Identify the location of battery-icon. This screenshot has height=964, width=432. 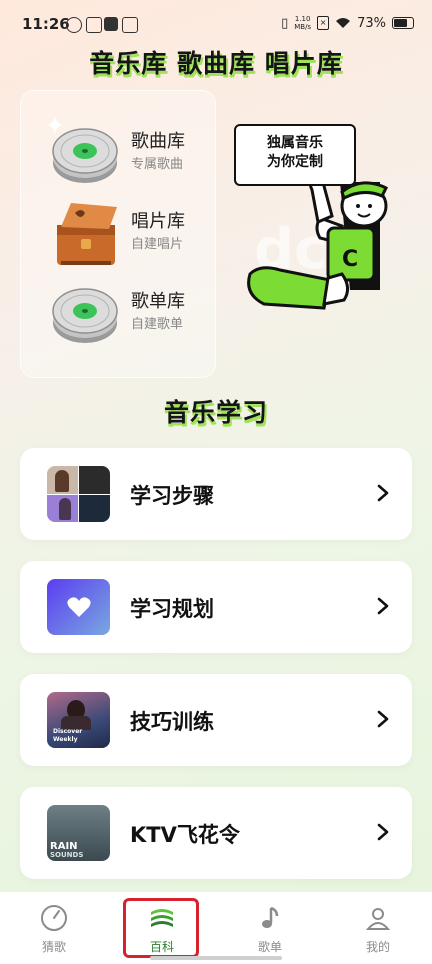
(403, 23).